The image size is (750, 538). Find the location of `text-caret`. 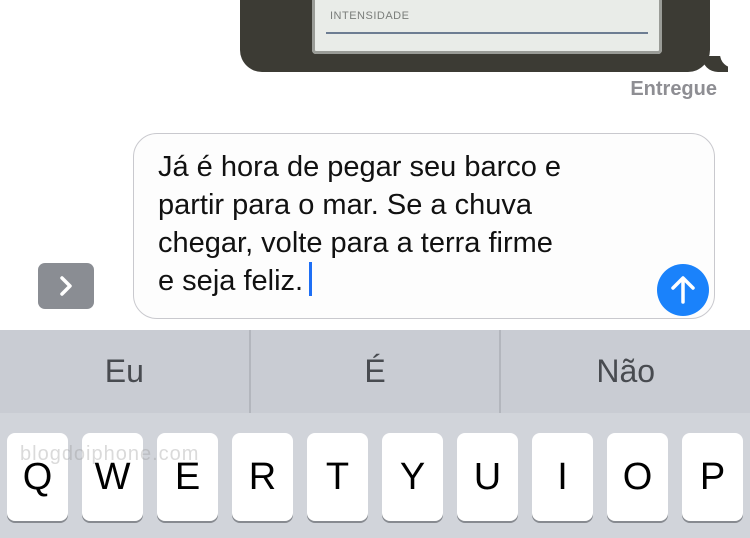

text-caret is located at coordinates (311, 279).